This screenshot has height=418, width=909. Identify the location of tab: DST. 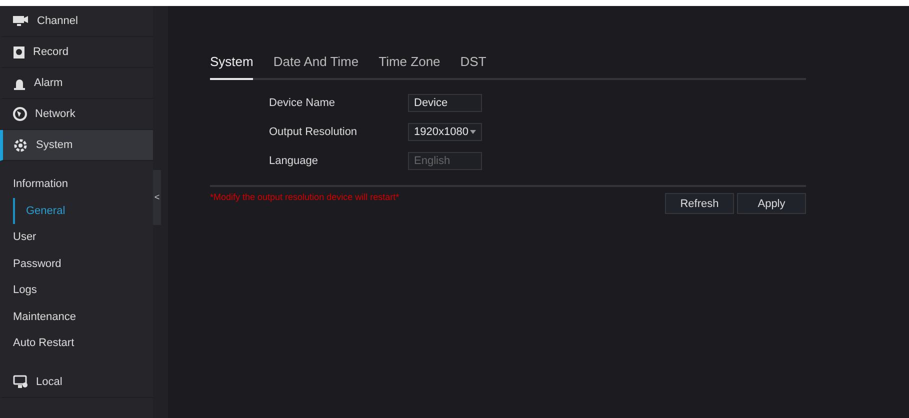
(473, 67).